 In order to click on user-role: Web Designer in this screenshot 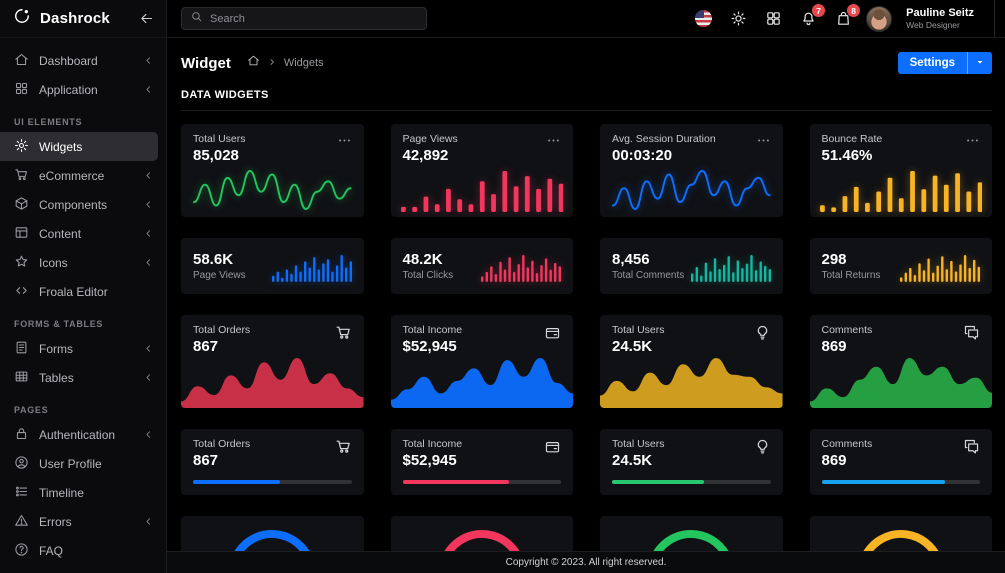, I will do `click(933, 25)`.